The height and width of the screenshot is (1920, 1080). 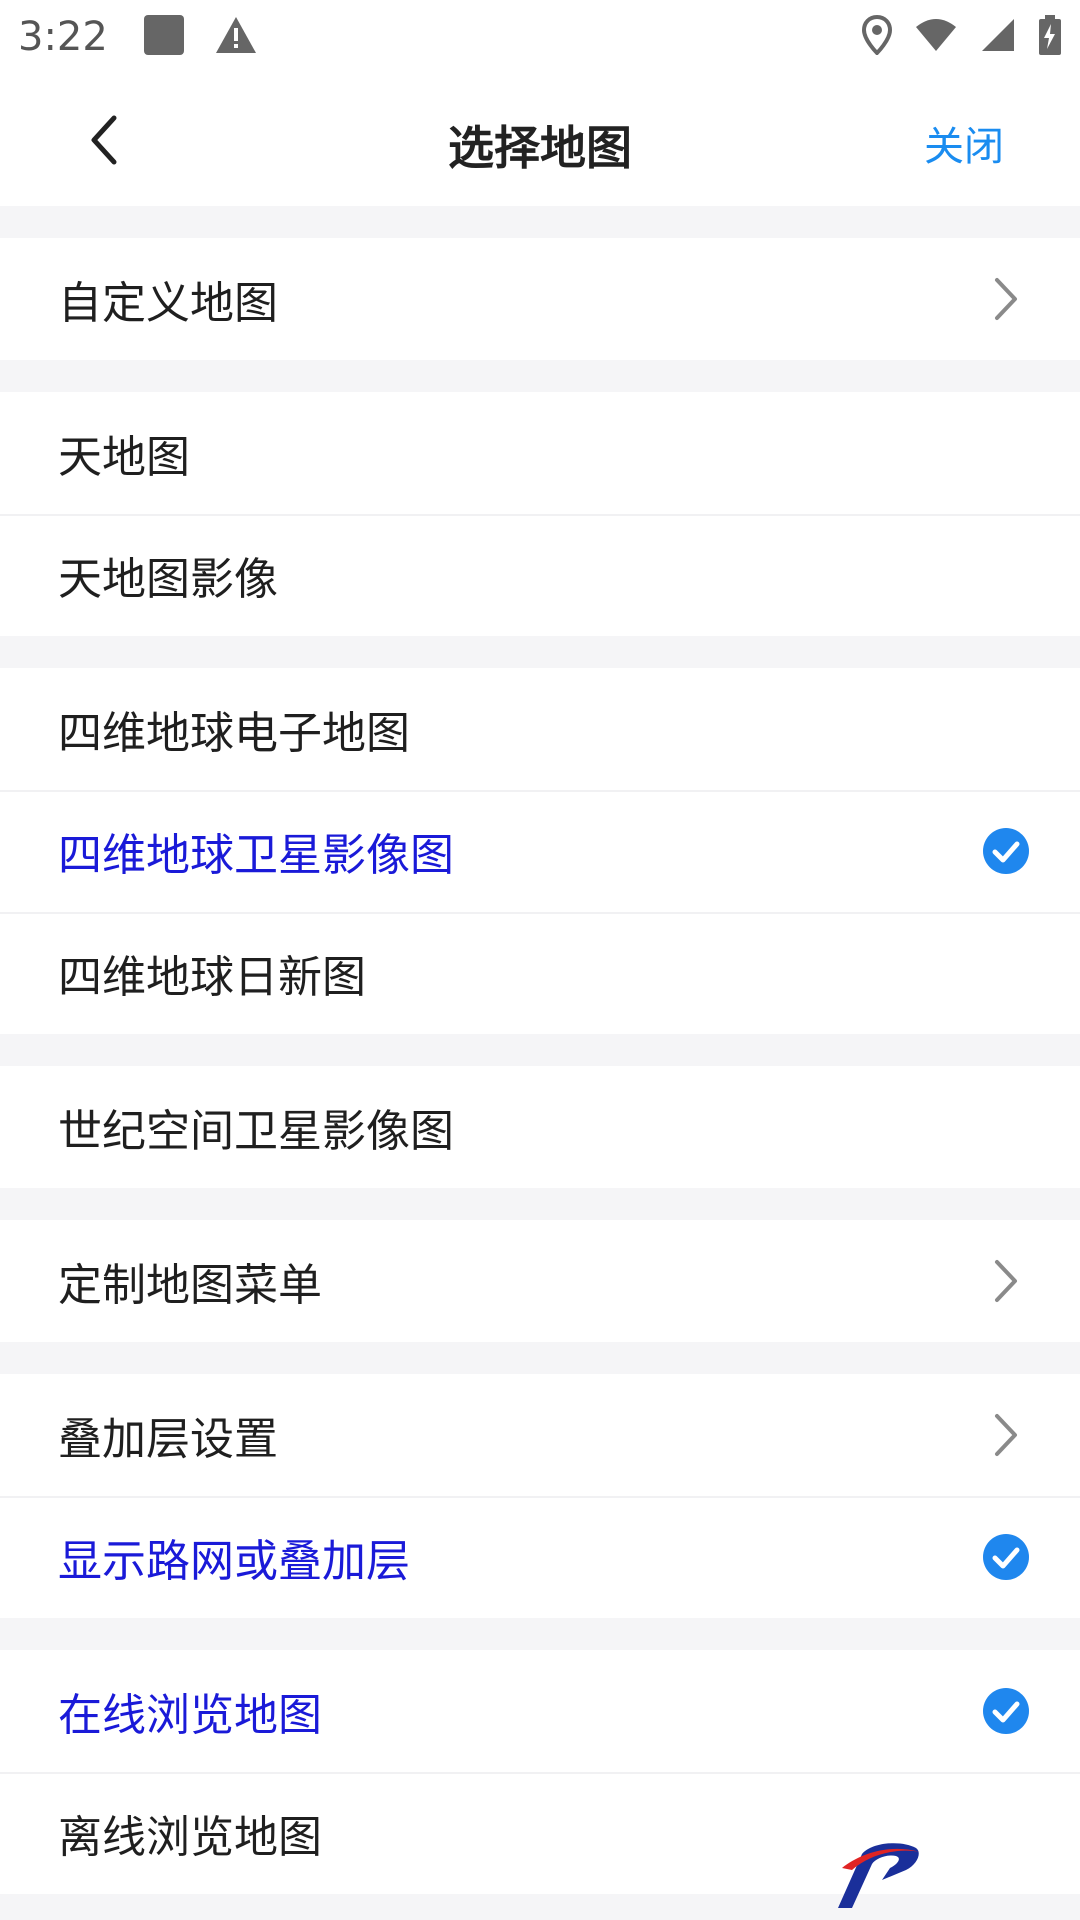 I want to click on menu-item-custom-map-menu: 定制地图菜单, so click(x=540, y=1281).